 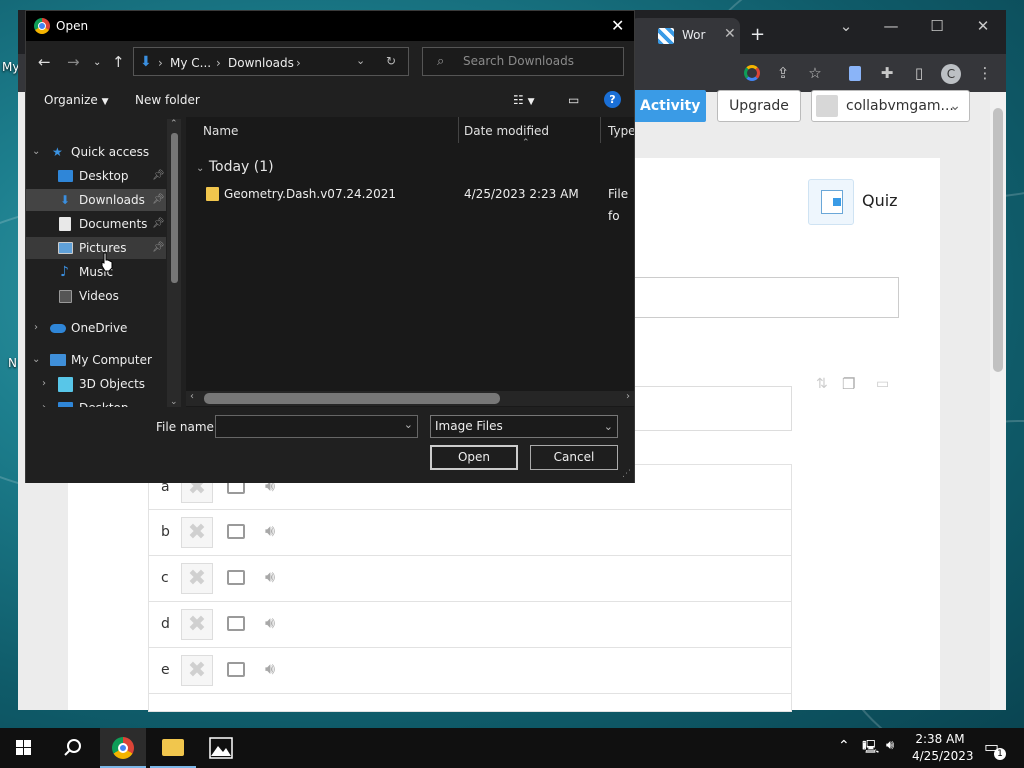 I want to click on view-options-icon: ☷ ▼, so click(x=524, y=100).